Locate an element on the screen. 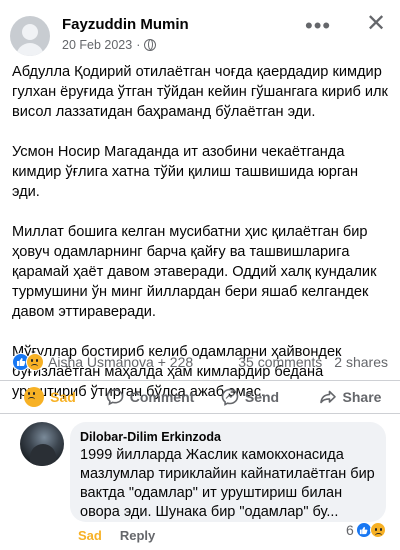 The height and width of the screenshot is (550, 400). close-icon: ✕ is located at coordinates (376, 24).